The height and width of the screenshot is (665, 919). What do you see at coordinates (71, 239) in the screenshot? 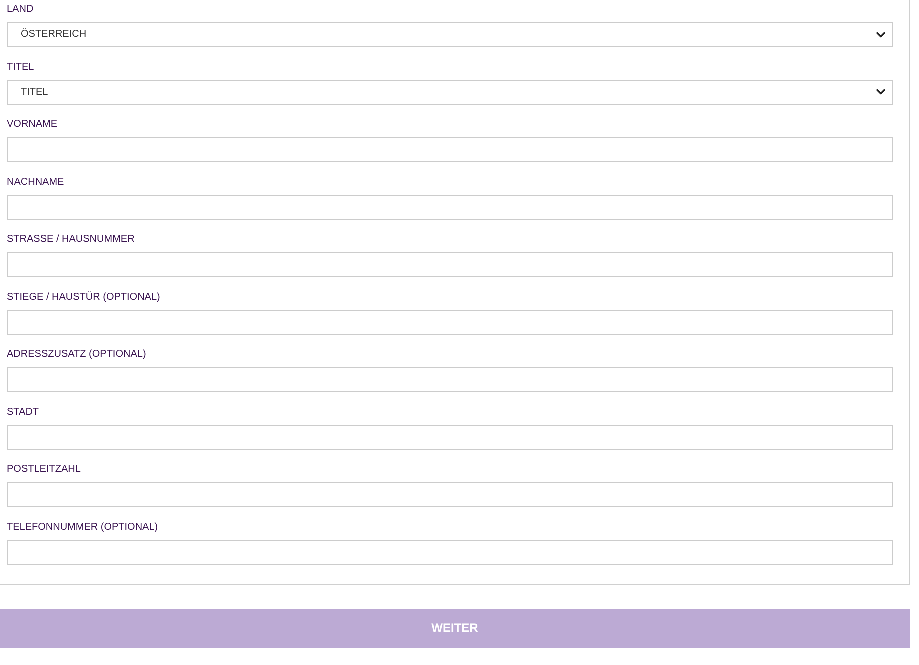
I see `field-label: STRASSE / HAUSNUMMER` at bounding box center [71, 239].